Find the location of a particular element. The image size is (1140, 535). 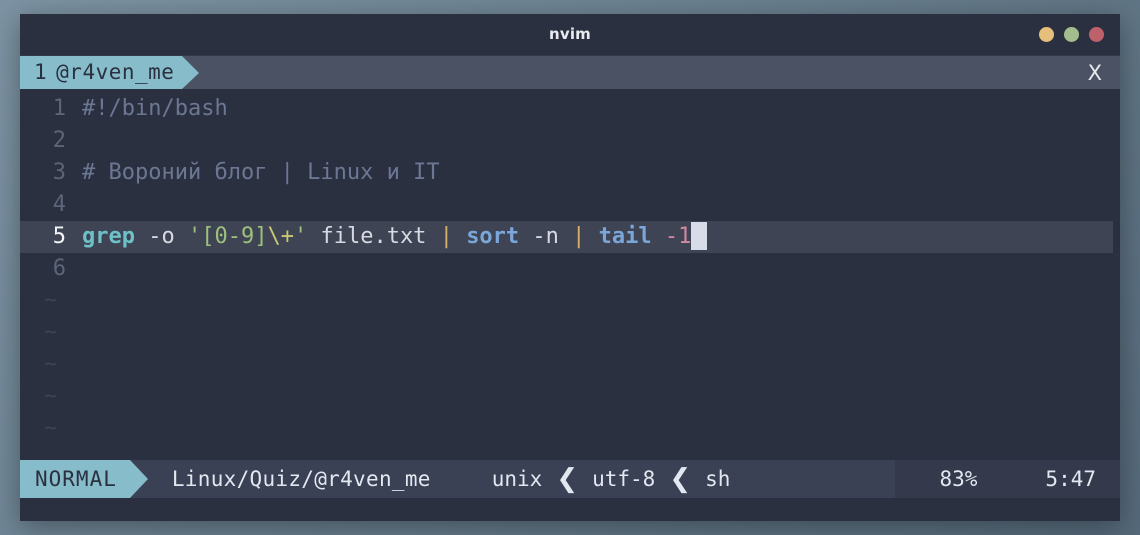

bufferline: 1 @r4ven_me X is located at coordinates (570, 72).